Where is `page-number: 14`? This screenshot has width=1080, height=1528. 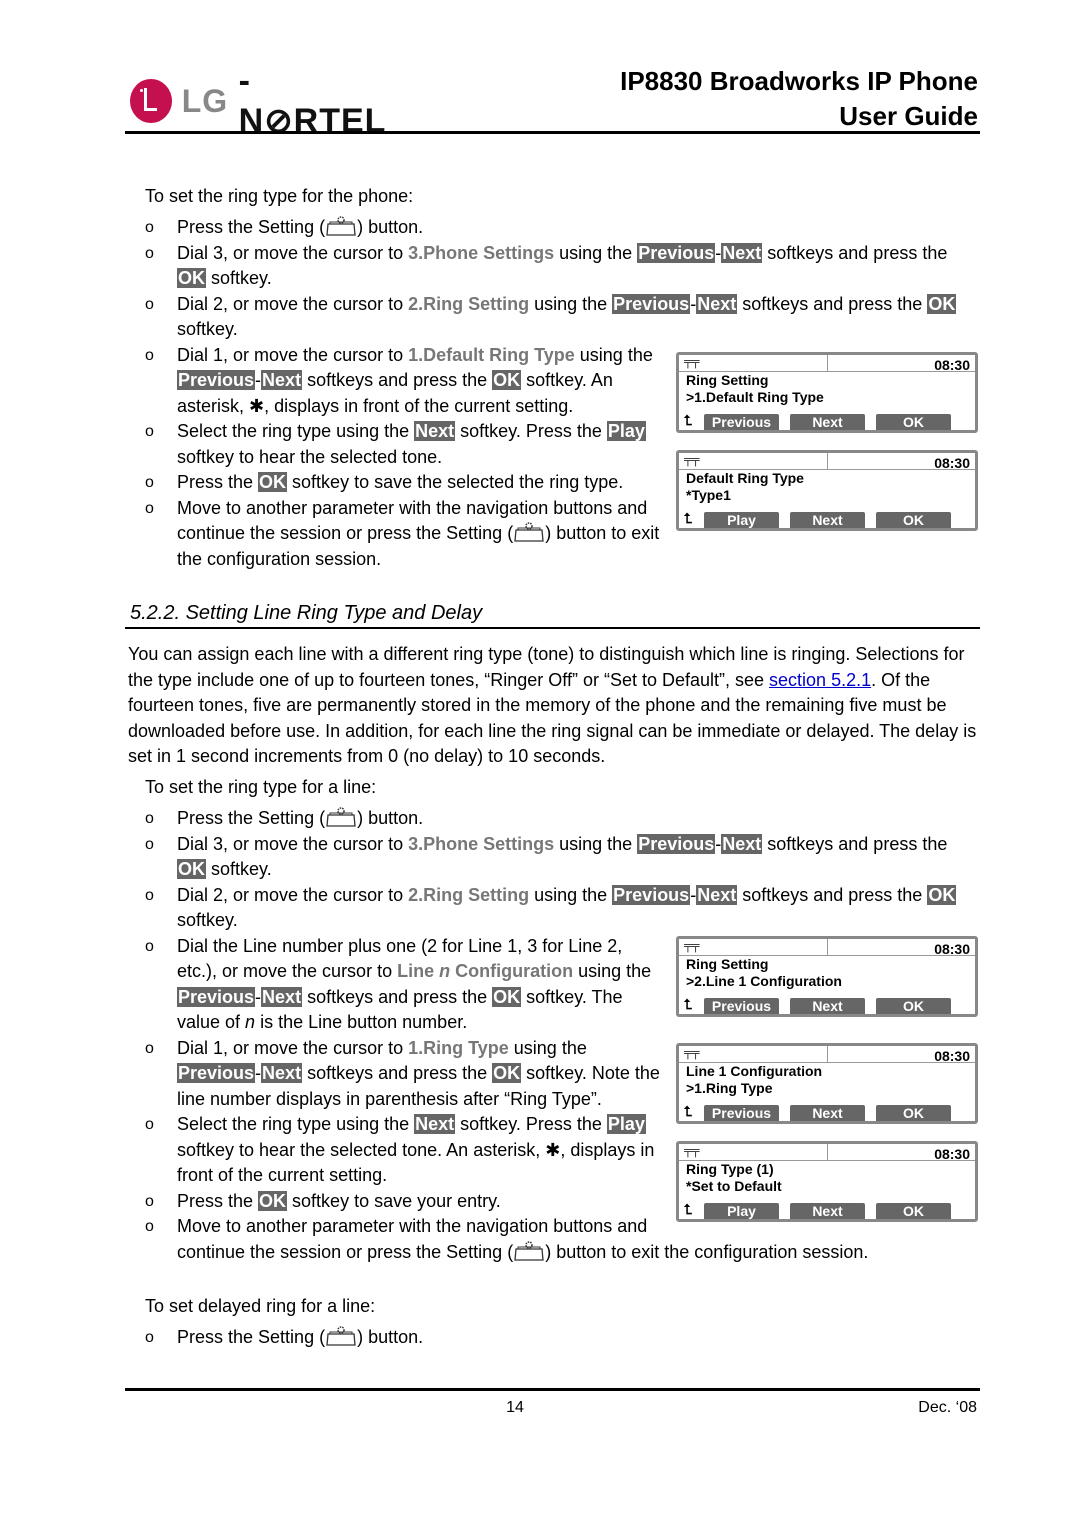
page-number: 14 is located at coordinates (515, 1407).